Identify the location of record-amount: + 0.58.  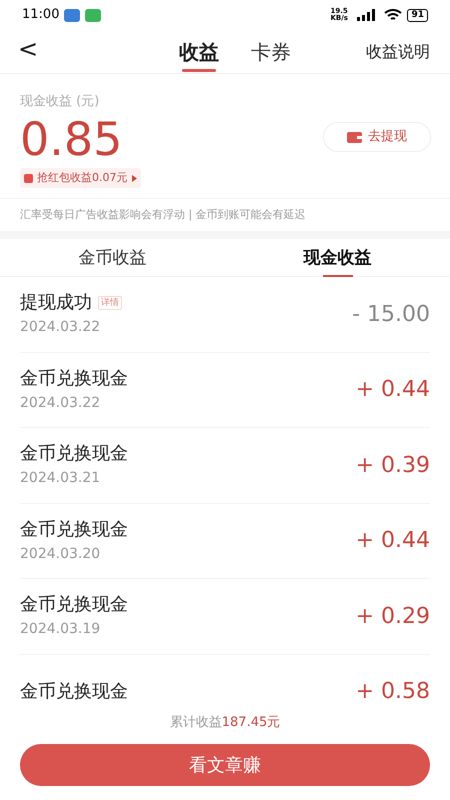
(393, 691).